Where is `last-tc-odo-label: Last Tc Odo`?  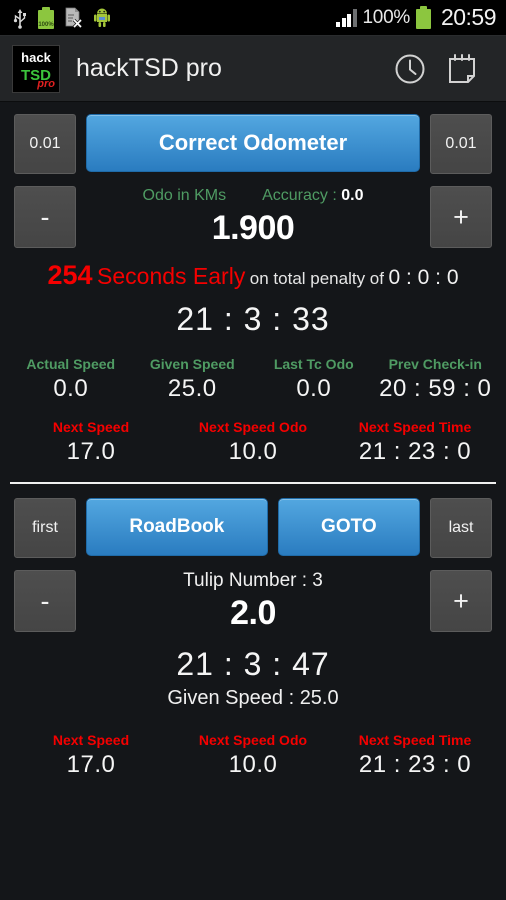
last-tc-odo-label: Last Tc Odo is located at coordinates (313, 364).